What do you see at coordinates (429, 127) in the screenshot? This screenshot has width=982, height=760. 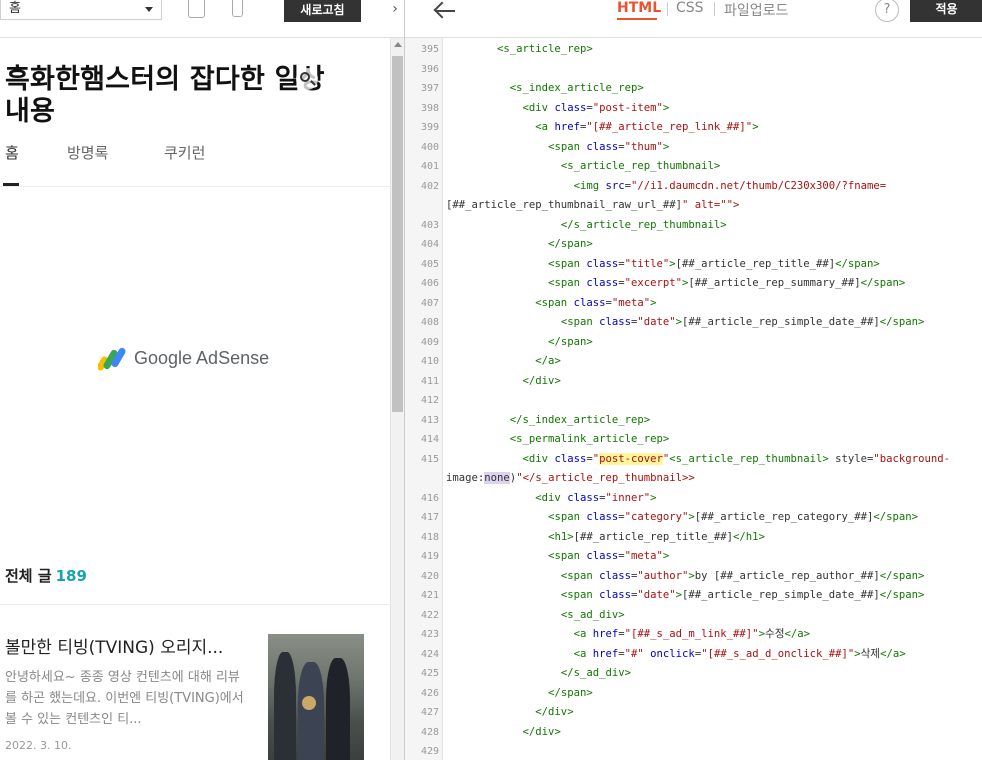 I see `line-number: 399` at bounding box center [429, 127].